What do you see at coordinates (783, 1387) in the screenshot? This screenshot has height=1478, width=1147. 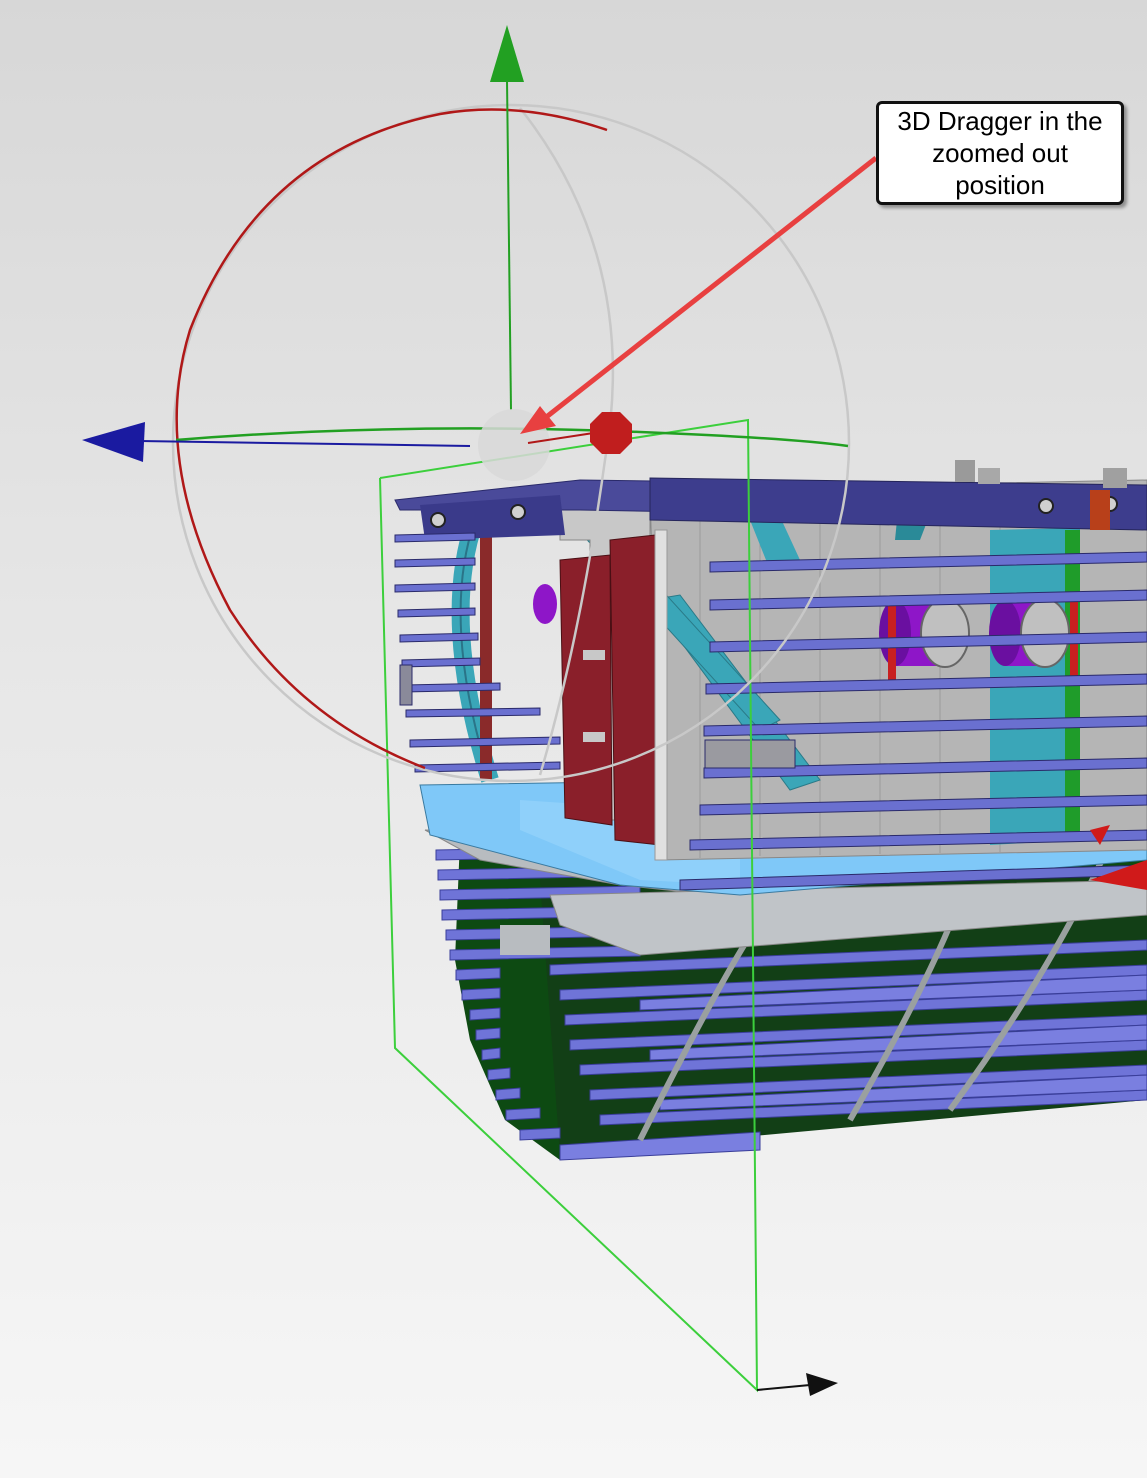 I see `z-axis-line` at bounding box center [783, 1387].